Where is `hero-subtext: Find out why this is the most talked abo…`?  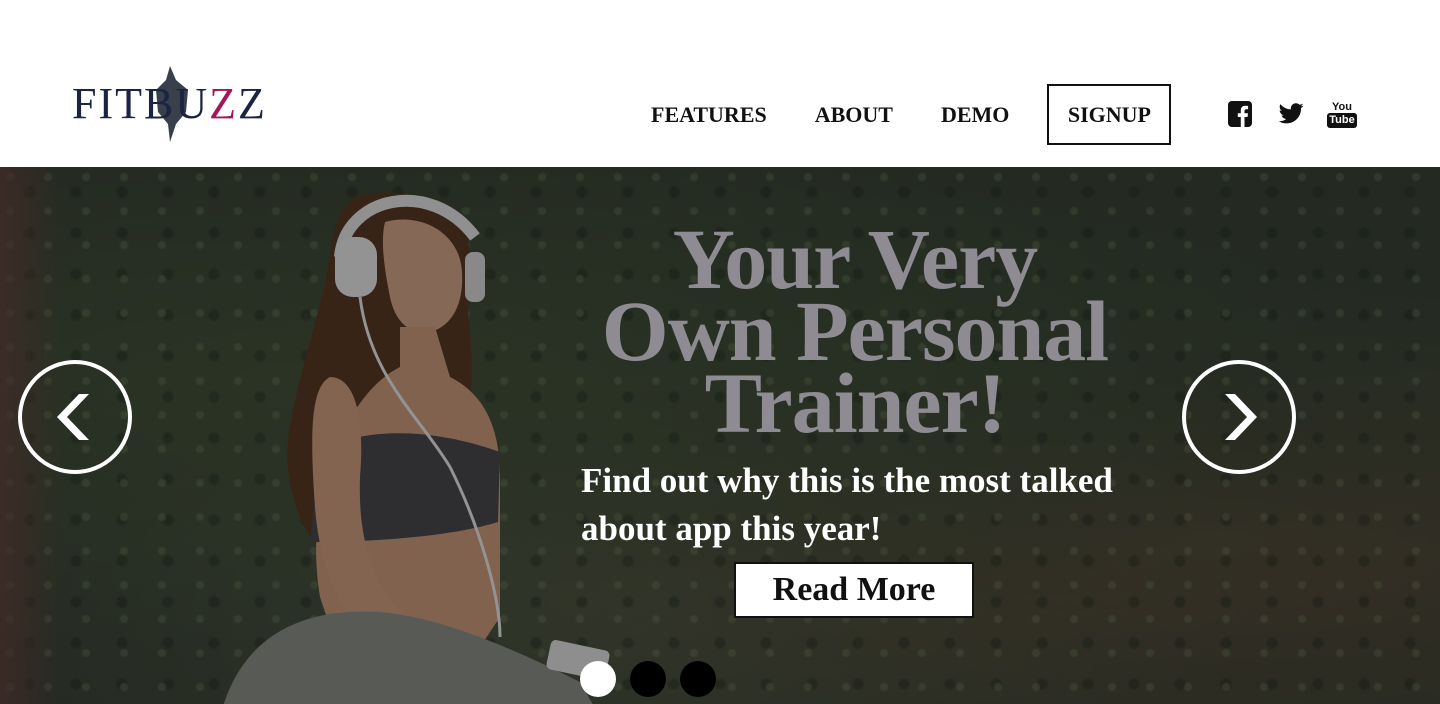
hero-subtext: Find out why this is the most talked abo… is located at coordinates (847, 504).